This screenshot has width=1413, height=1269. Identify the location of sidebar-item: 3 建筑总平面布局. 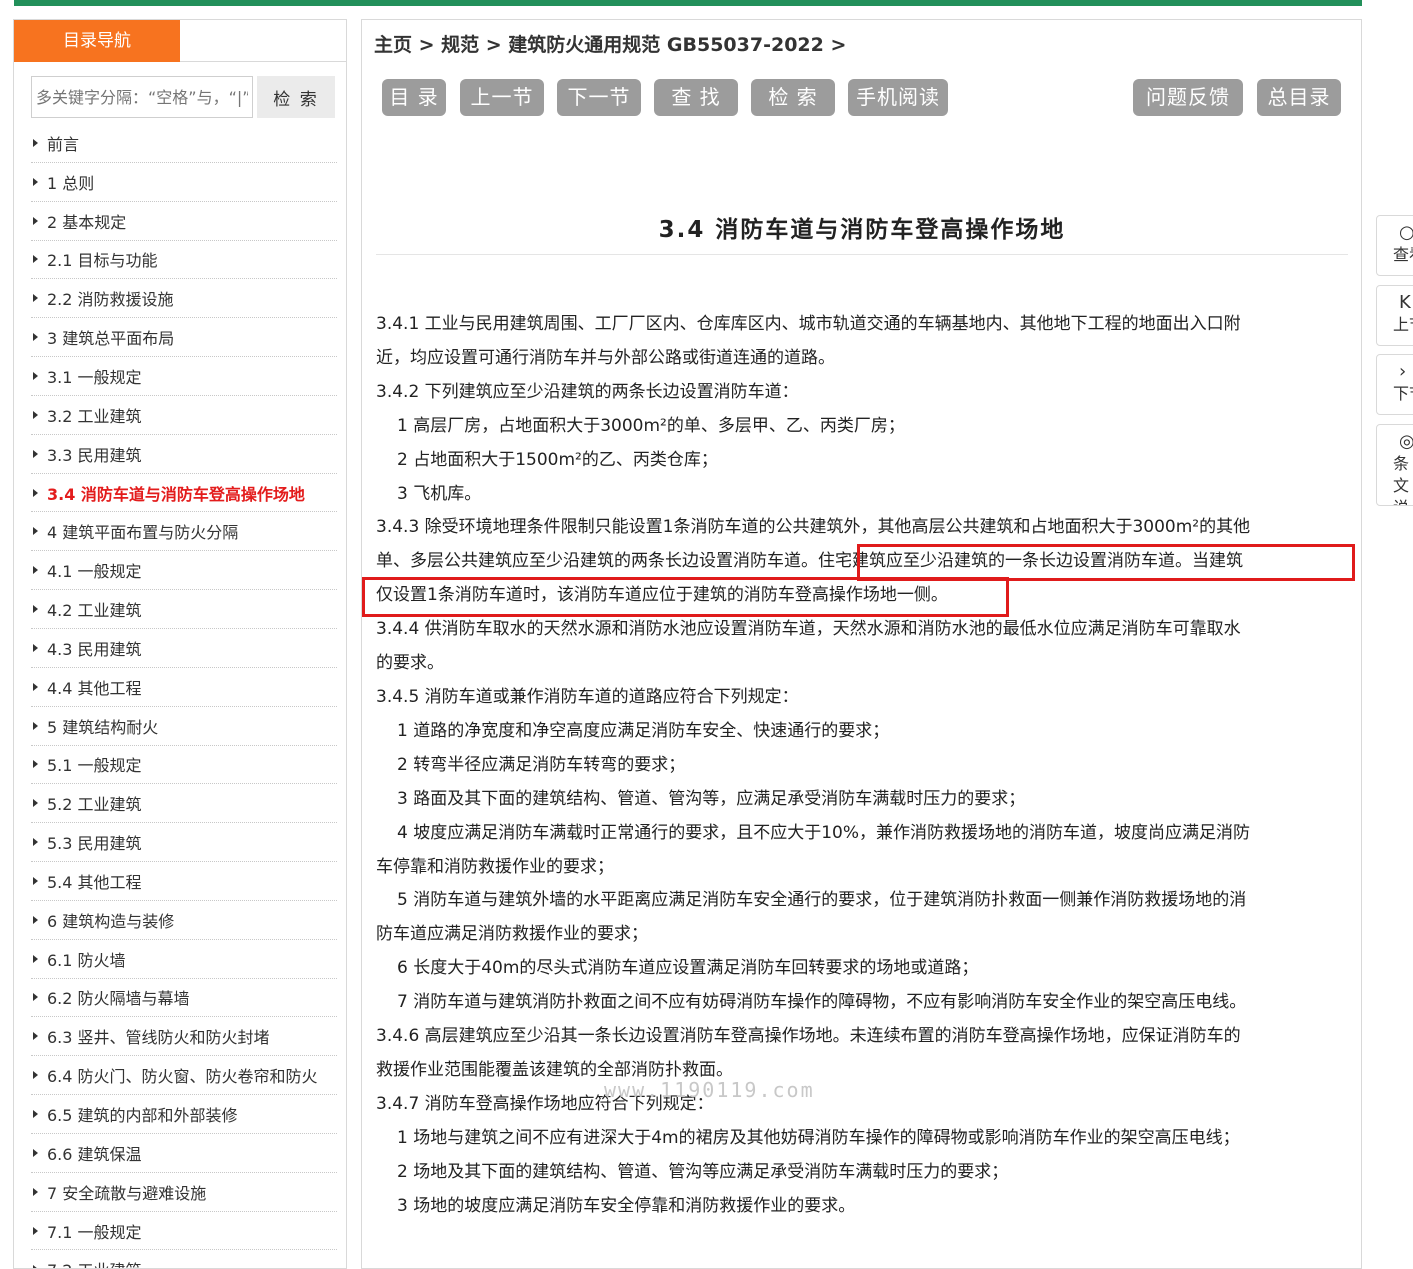
(184, 338).